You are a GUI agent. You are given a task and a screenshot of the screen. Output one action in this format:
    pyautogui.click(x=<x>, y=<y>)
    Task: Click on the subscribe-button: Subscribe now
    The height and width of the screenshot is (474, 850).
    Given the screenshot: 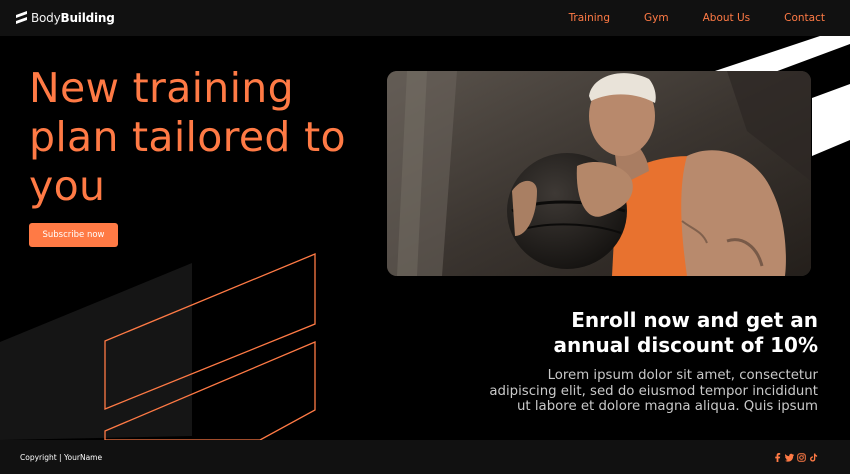 What is the action you would take?
    pyautogui.click(x=73, y=235)
    